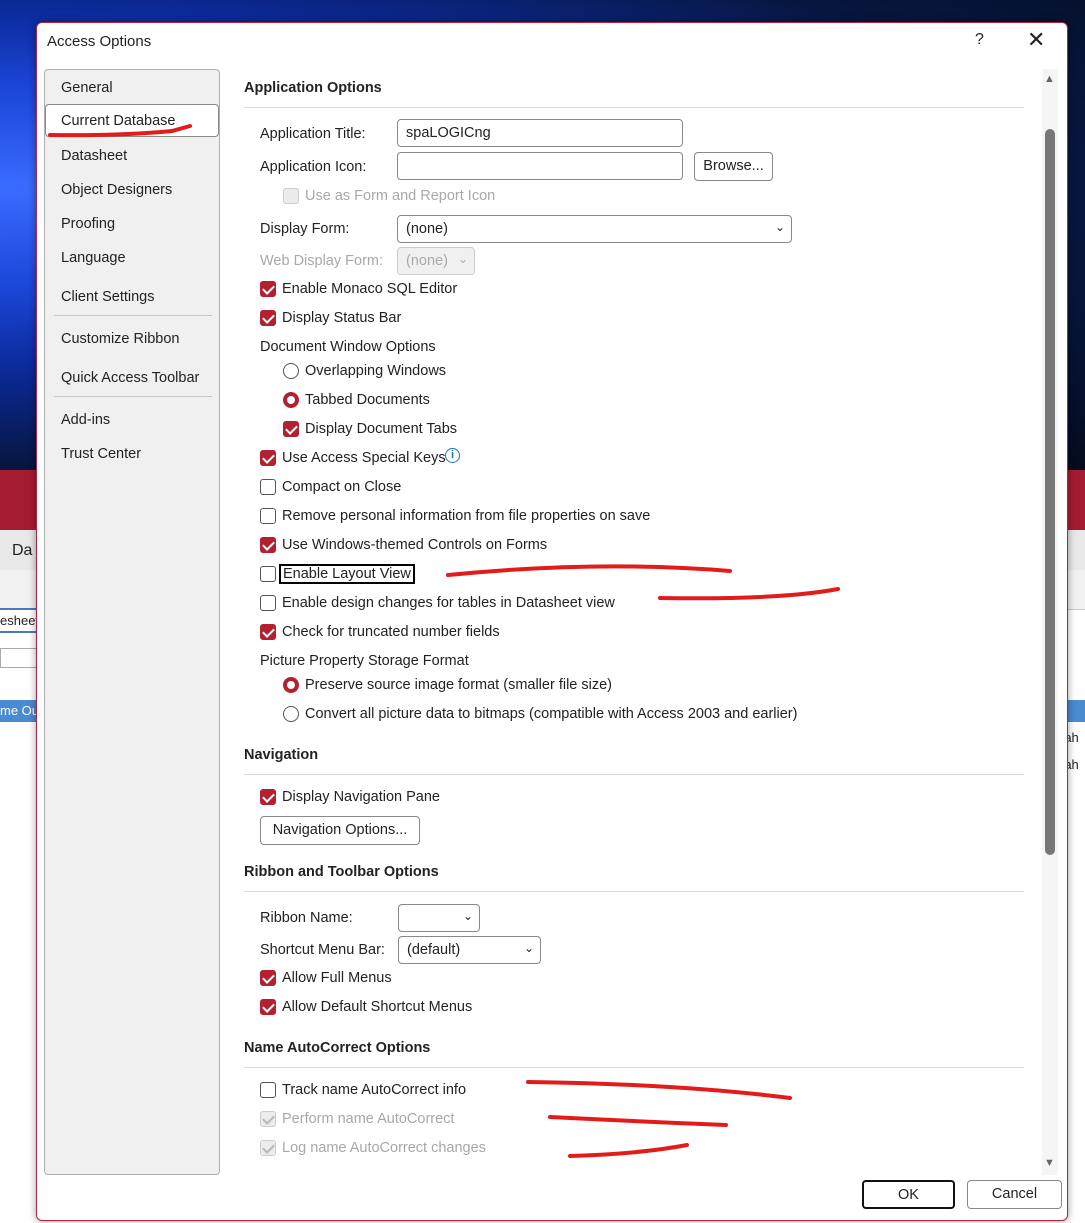 This screenshot has width=1085, height=1223. I want to click on compact-on-close-checkbox, so click(268, 487).